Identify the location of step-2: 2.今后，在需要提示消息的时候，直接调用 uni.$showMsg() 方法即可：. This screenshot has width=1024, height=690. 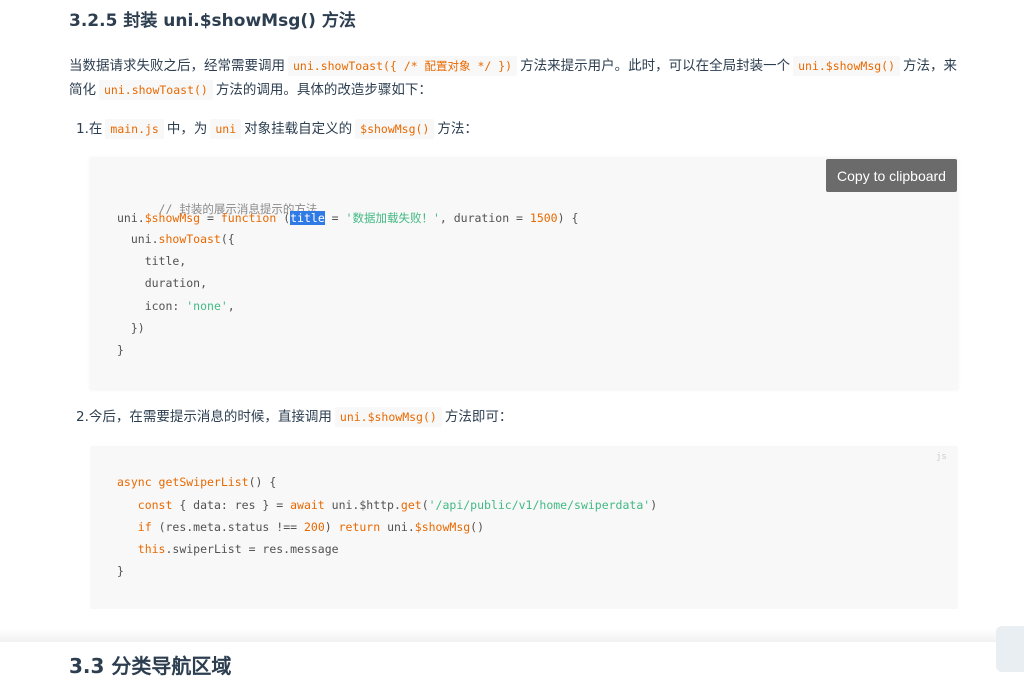
(294, 417).